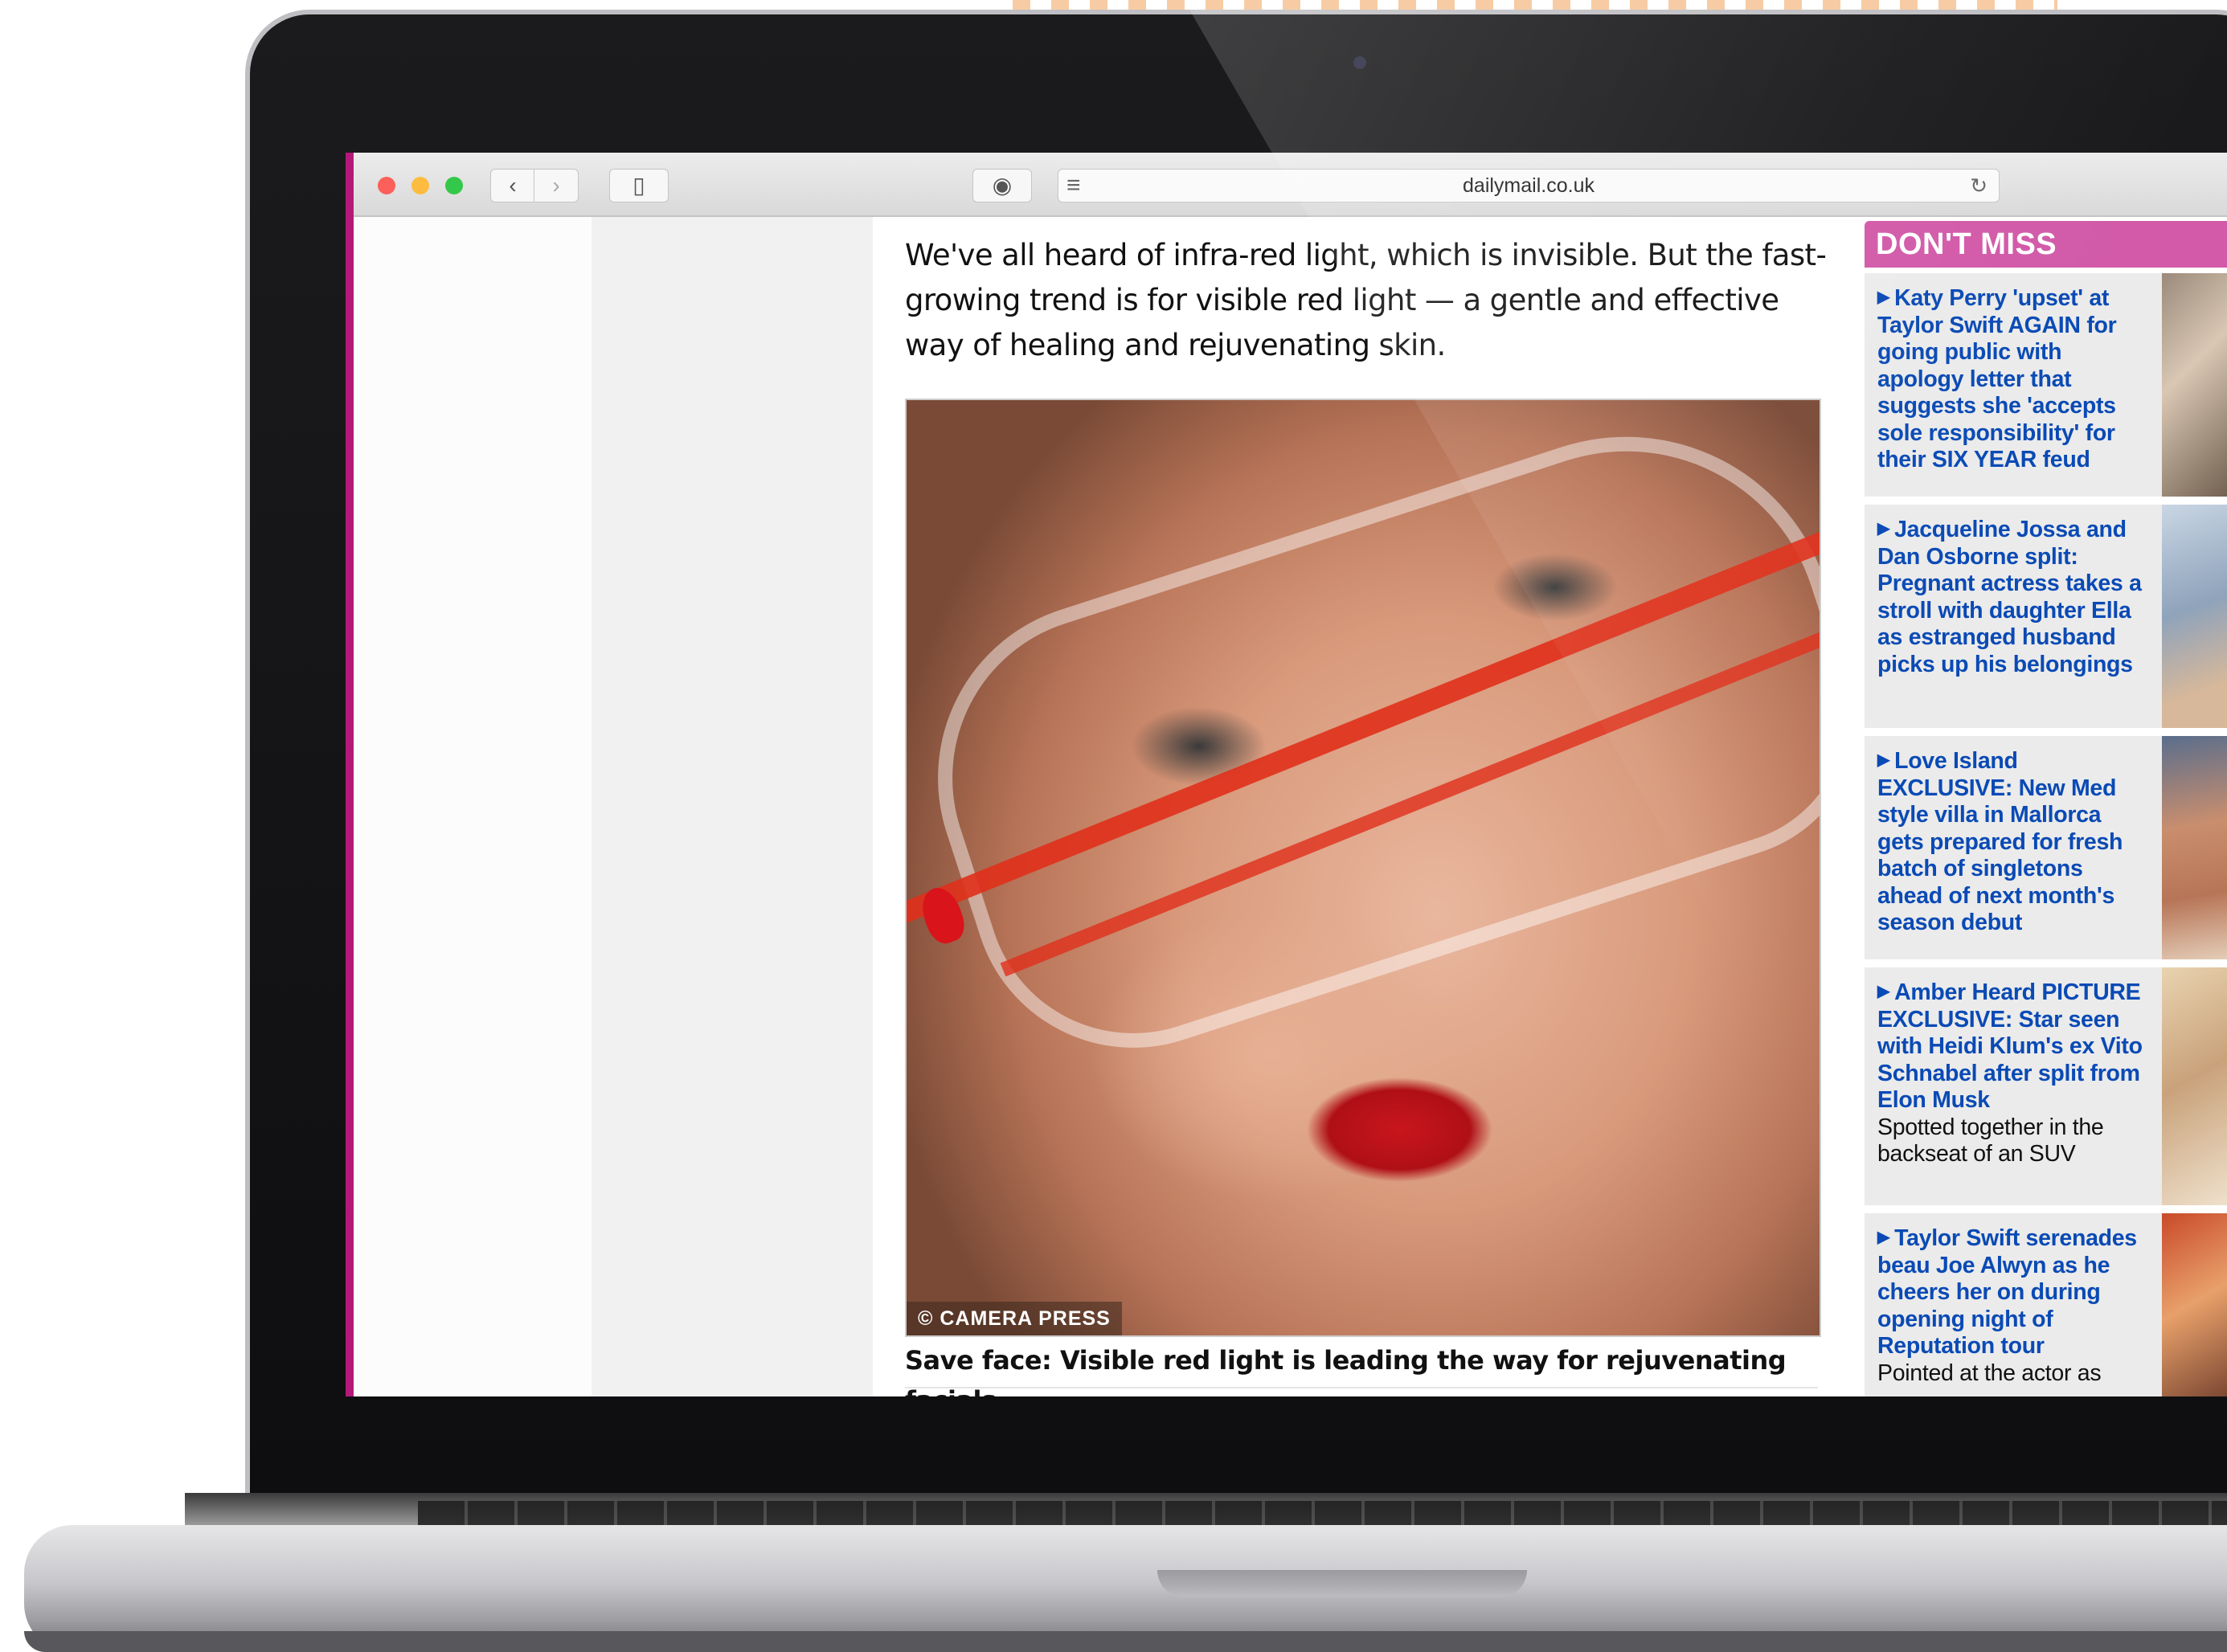 This screenshot has height=1652, width=2227. I want to click on zoom-window-button, so click(454, 186).